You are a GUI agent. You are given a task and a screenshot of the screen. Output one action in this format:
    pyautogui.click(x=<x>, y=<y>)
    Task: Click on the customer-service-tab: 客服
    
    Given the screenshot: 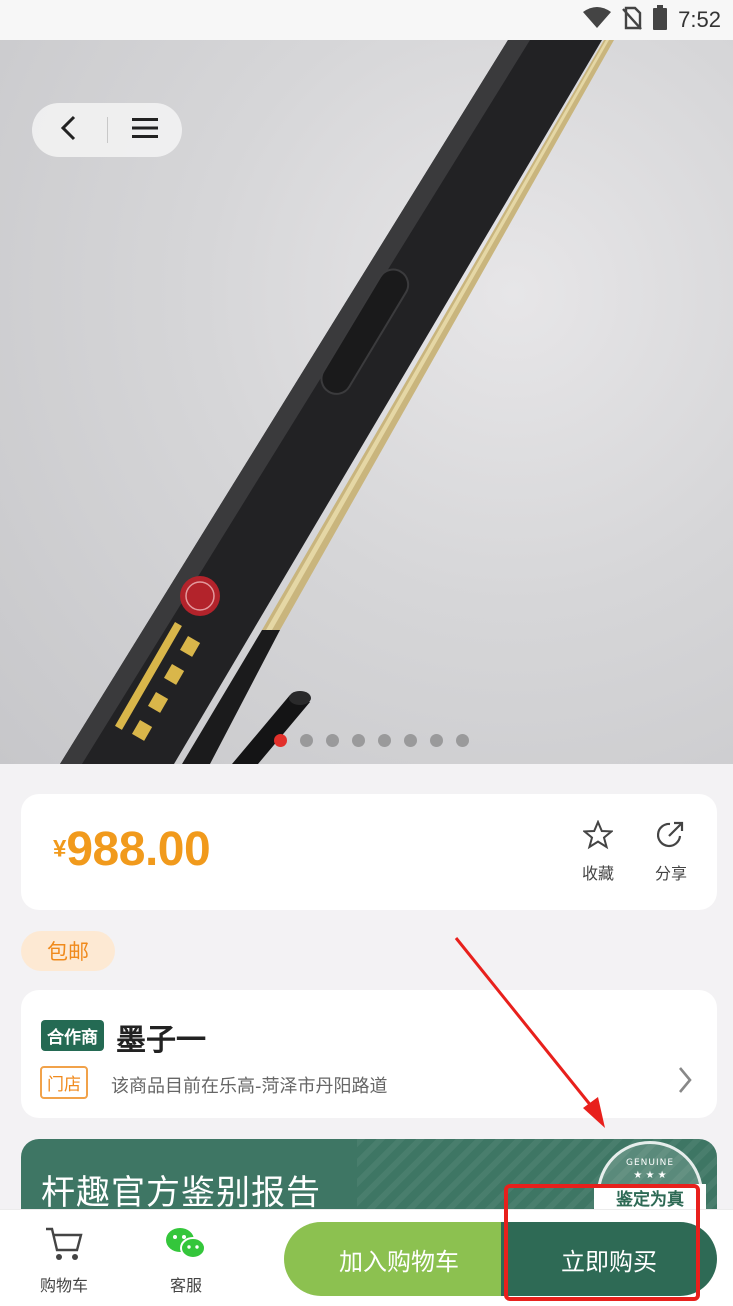 What is the action you would take?
    pyautogui.click(x=186, y=1261)
    